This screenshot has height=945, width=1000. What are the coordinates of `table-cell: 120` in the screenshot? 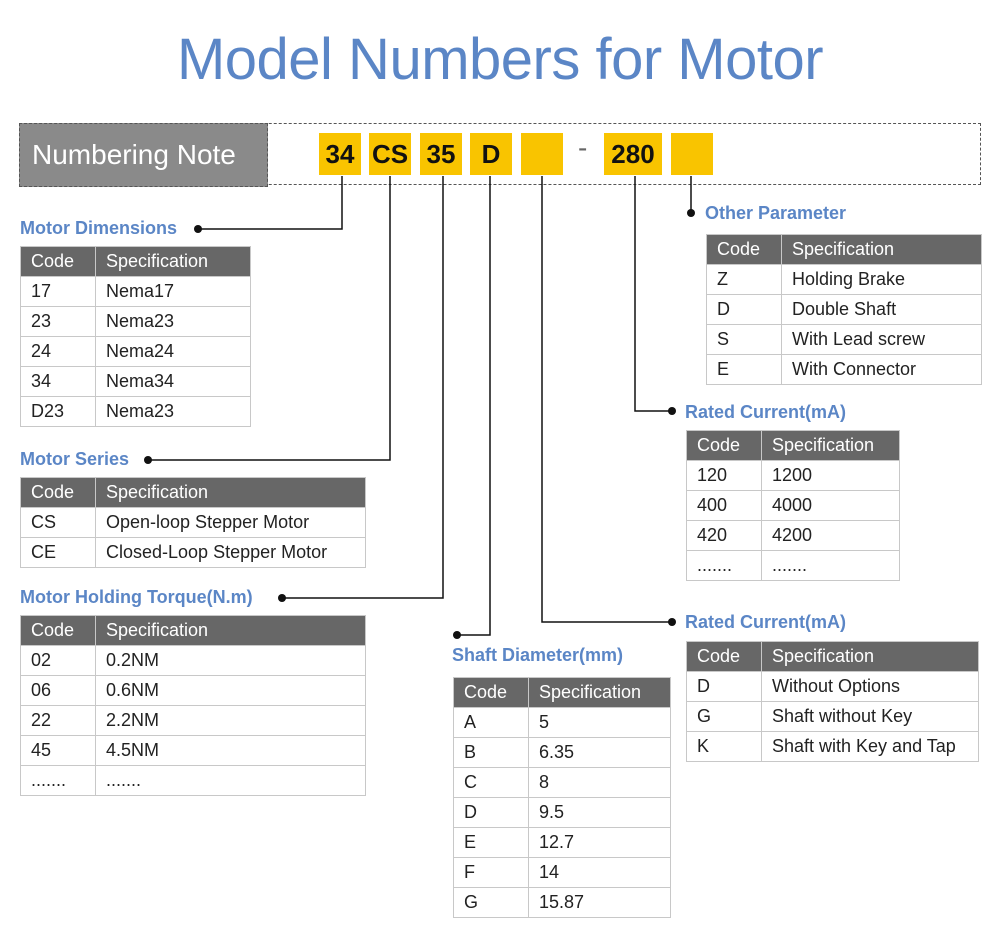 It's located at (724, 475).